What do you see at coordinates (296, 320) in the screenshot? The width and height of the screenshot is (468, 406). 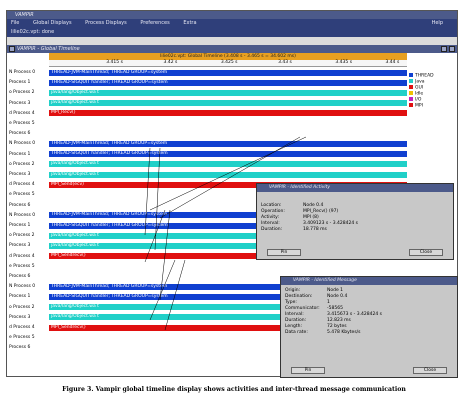 I see `message-field-key: Duration:` at bounding box center [296, 320].